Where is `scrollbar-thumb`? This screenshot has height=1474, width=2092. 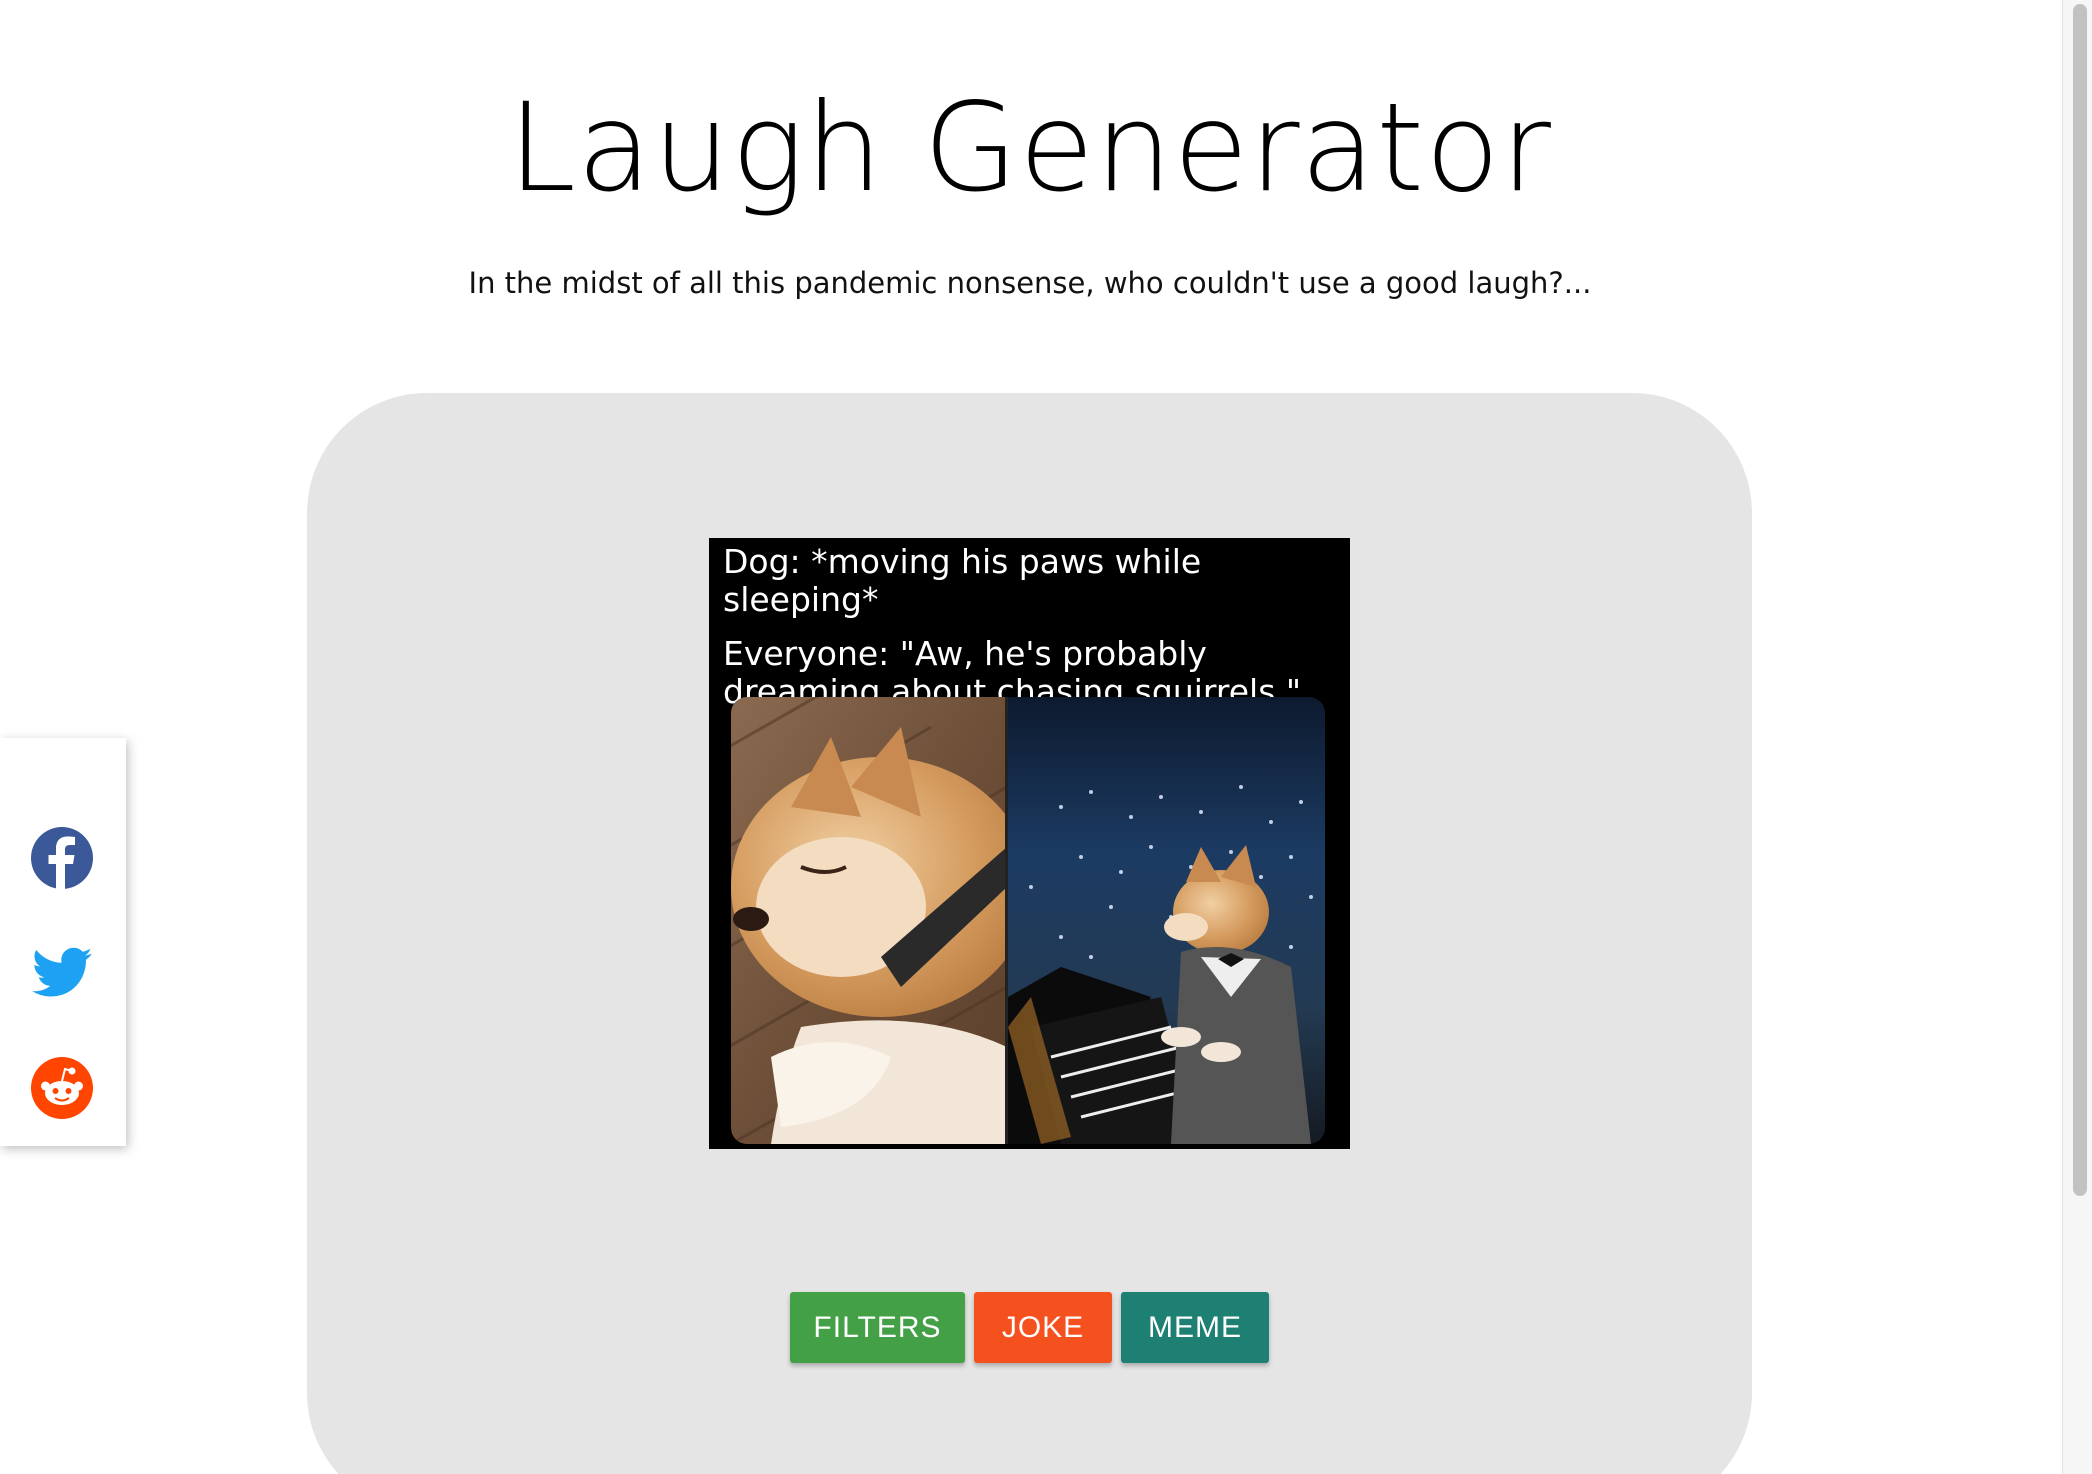
scrollbar-thumb is located at coordinates (2080, 600).